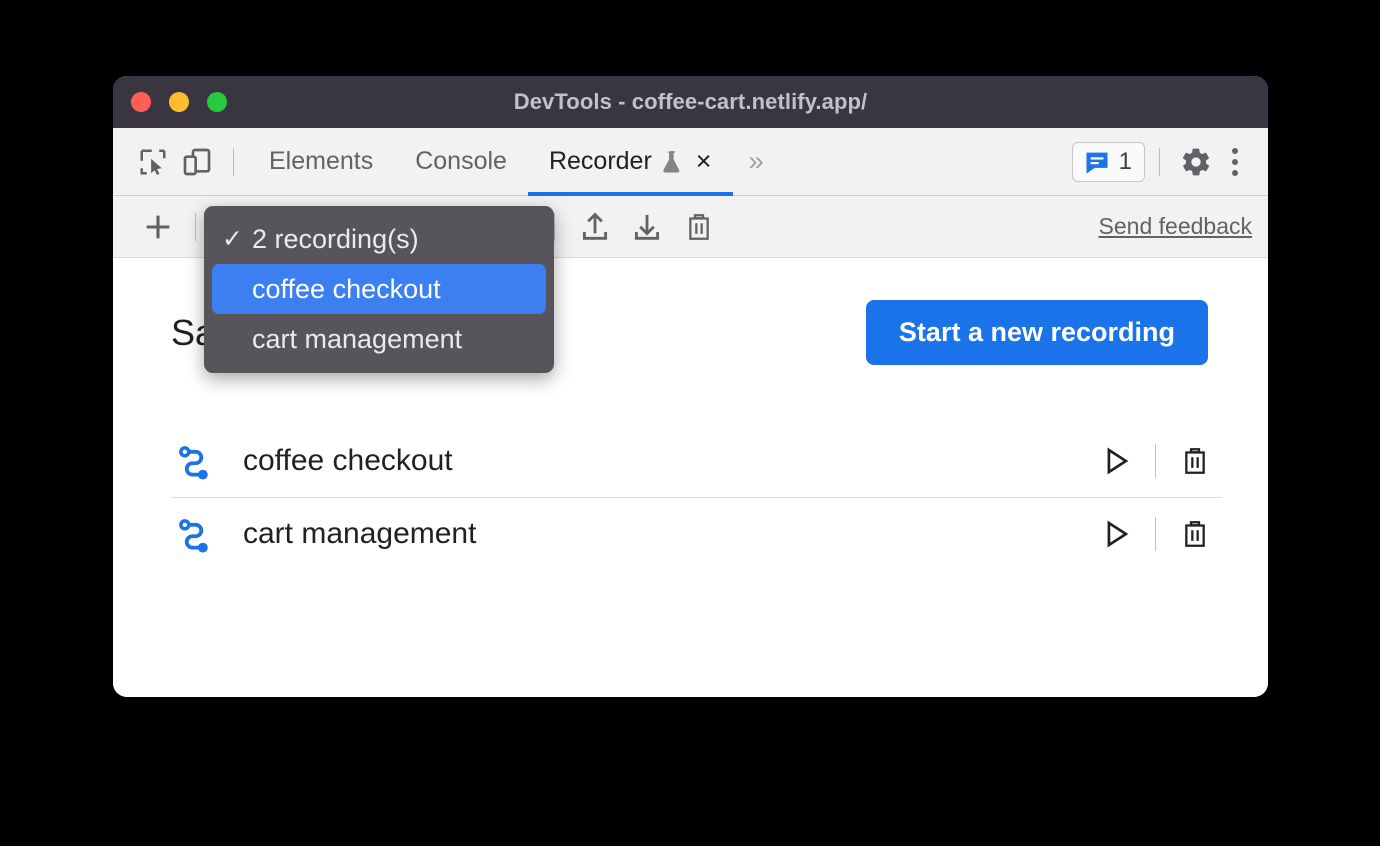  What do you see at coordinates (696, 534) in the screenshot?
I see `table-row: cart management` at bounding box center [696, 534].